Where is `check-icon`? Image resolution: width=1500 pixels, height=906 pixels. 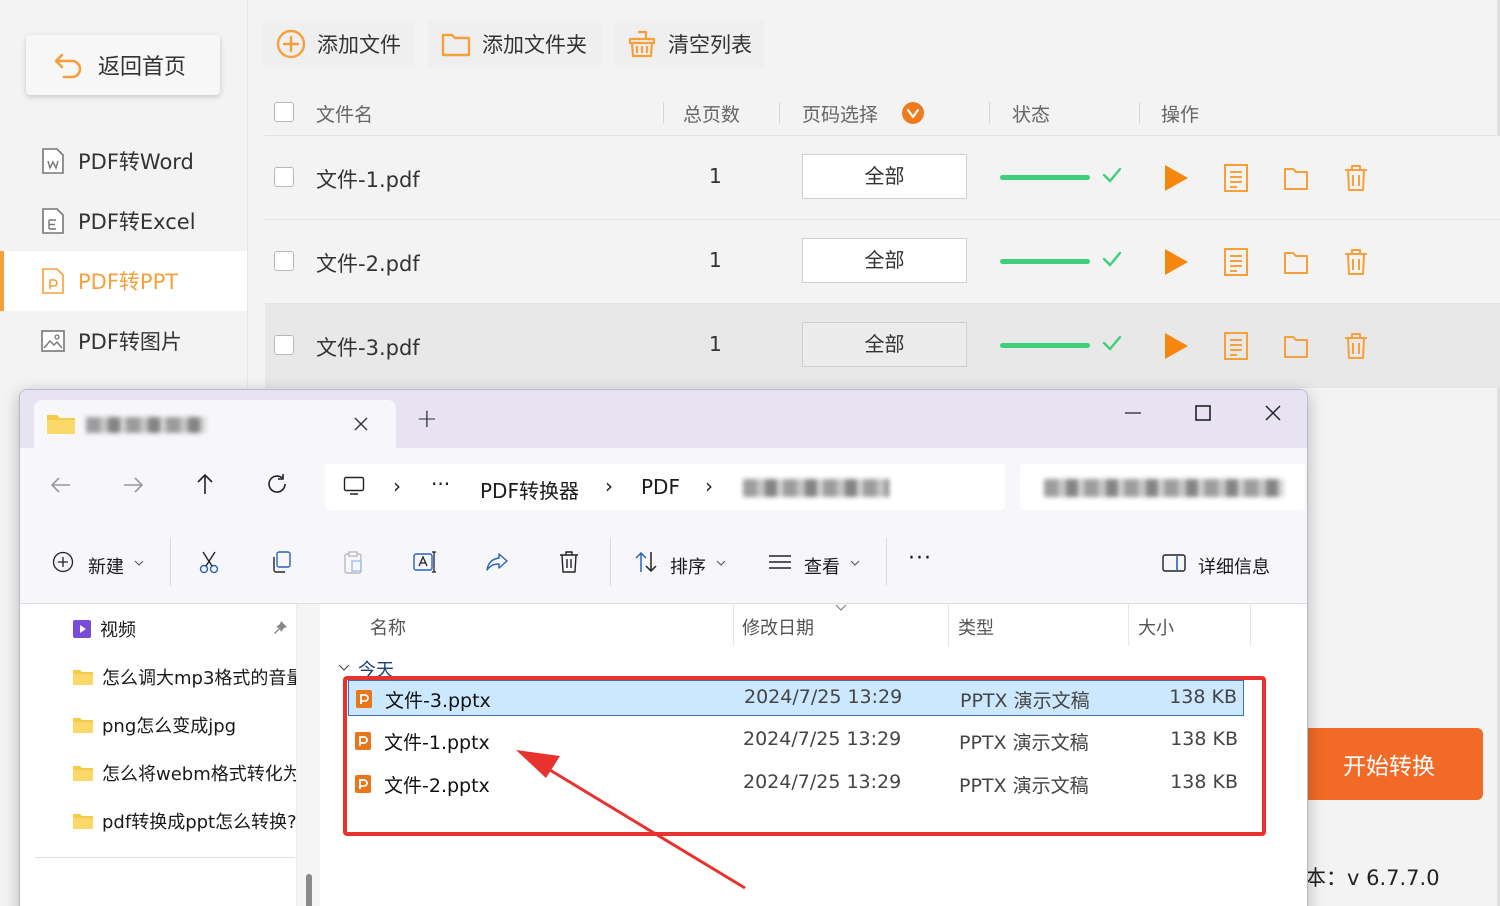 check-icon is located at coordinates (1112, 259).